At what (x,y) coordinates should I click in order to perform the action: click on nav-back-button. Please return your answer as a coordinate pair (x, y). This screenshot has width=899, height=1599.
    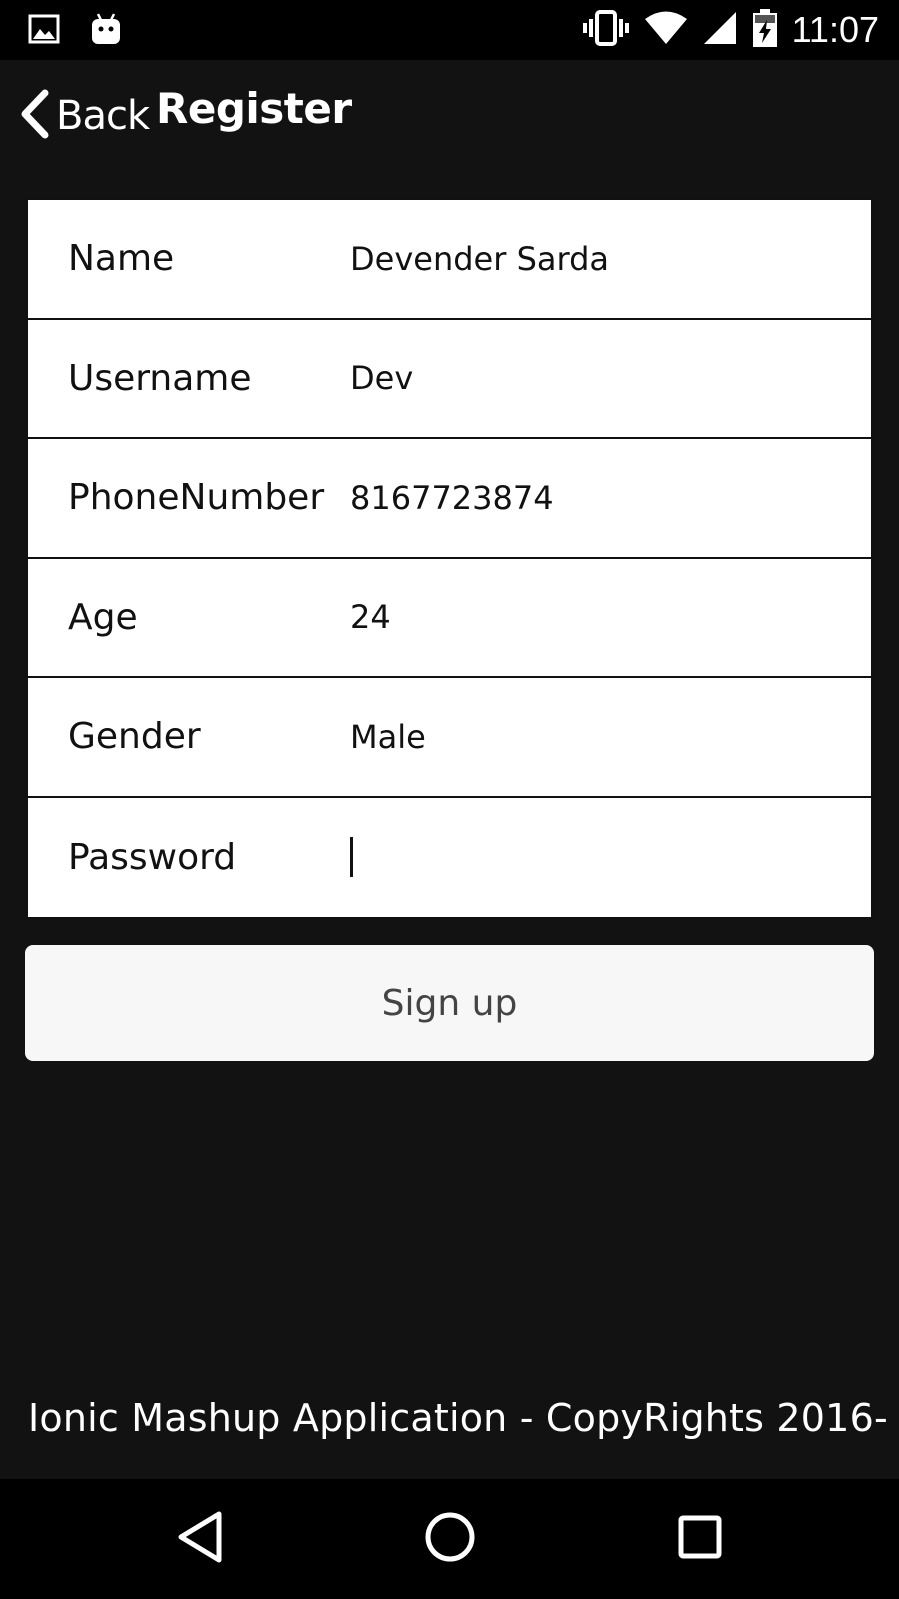
    Looking at the image, I should click on (200, 1539).